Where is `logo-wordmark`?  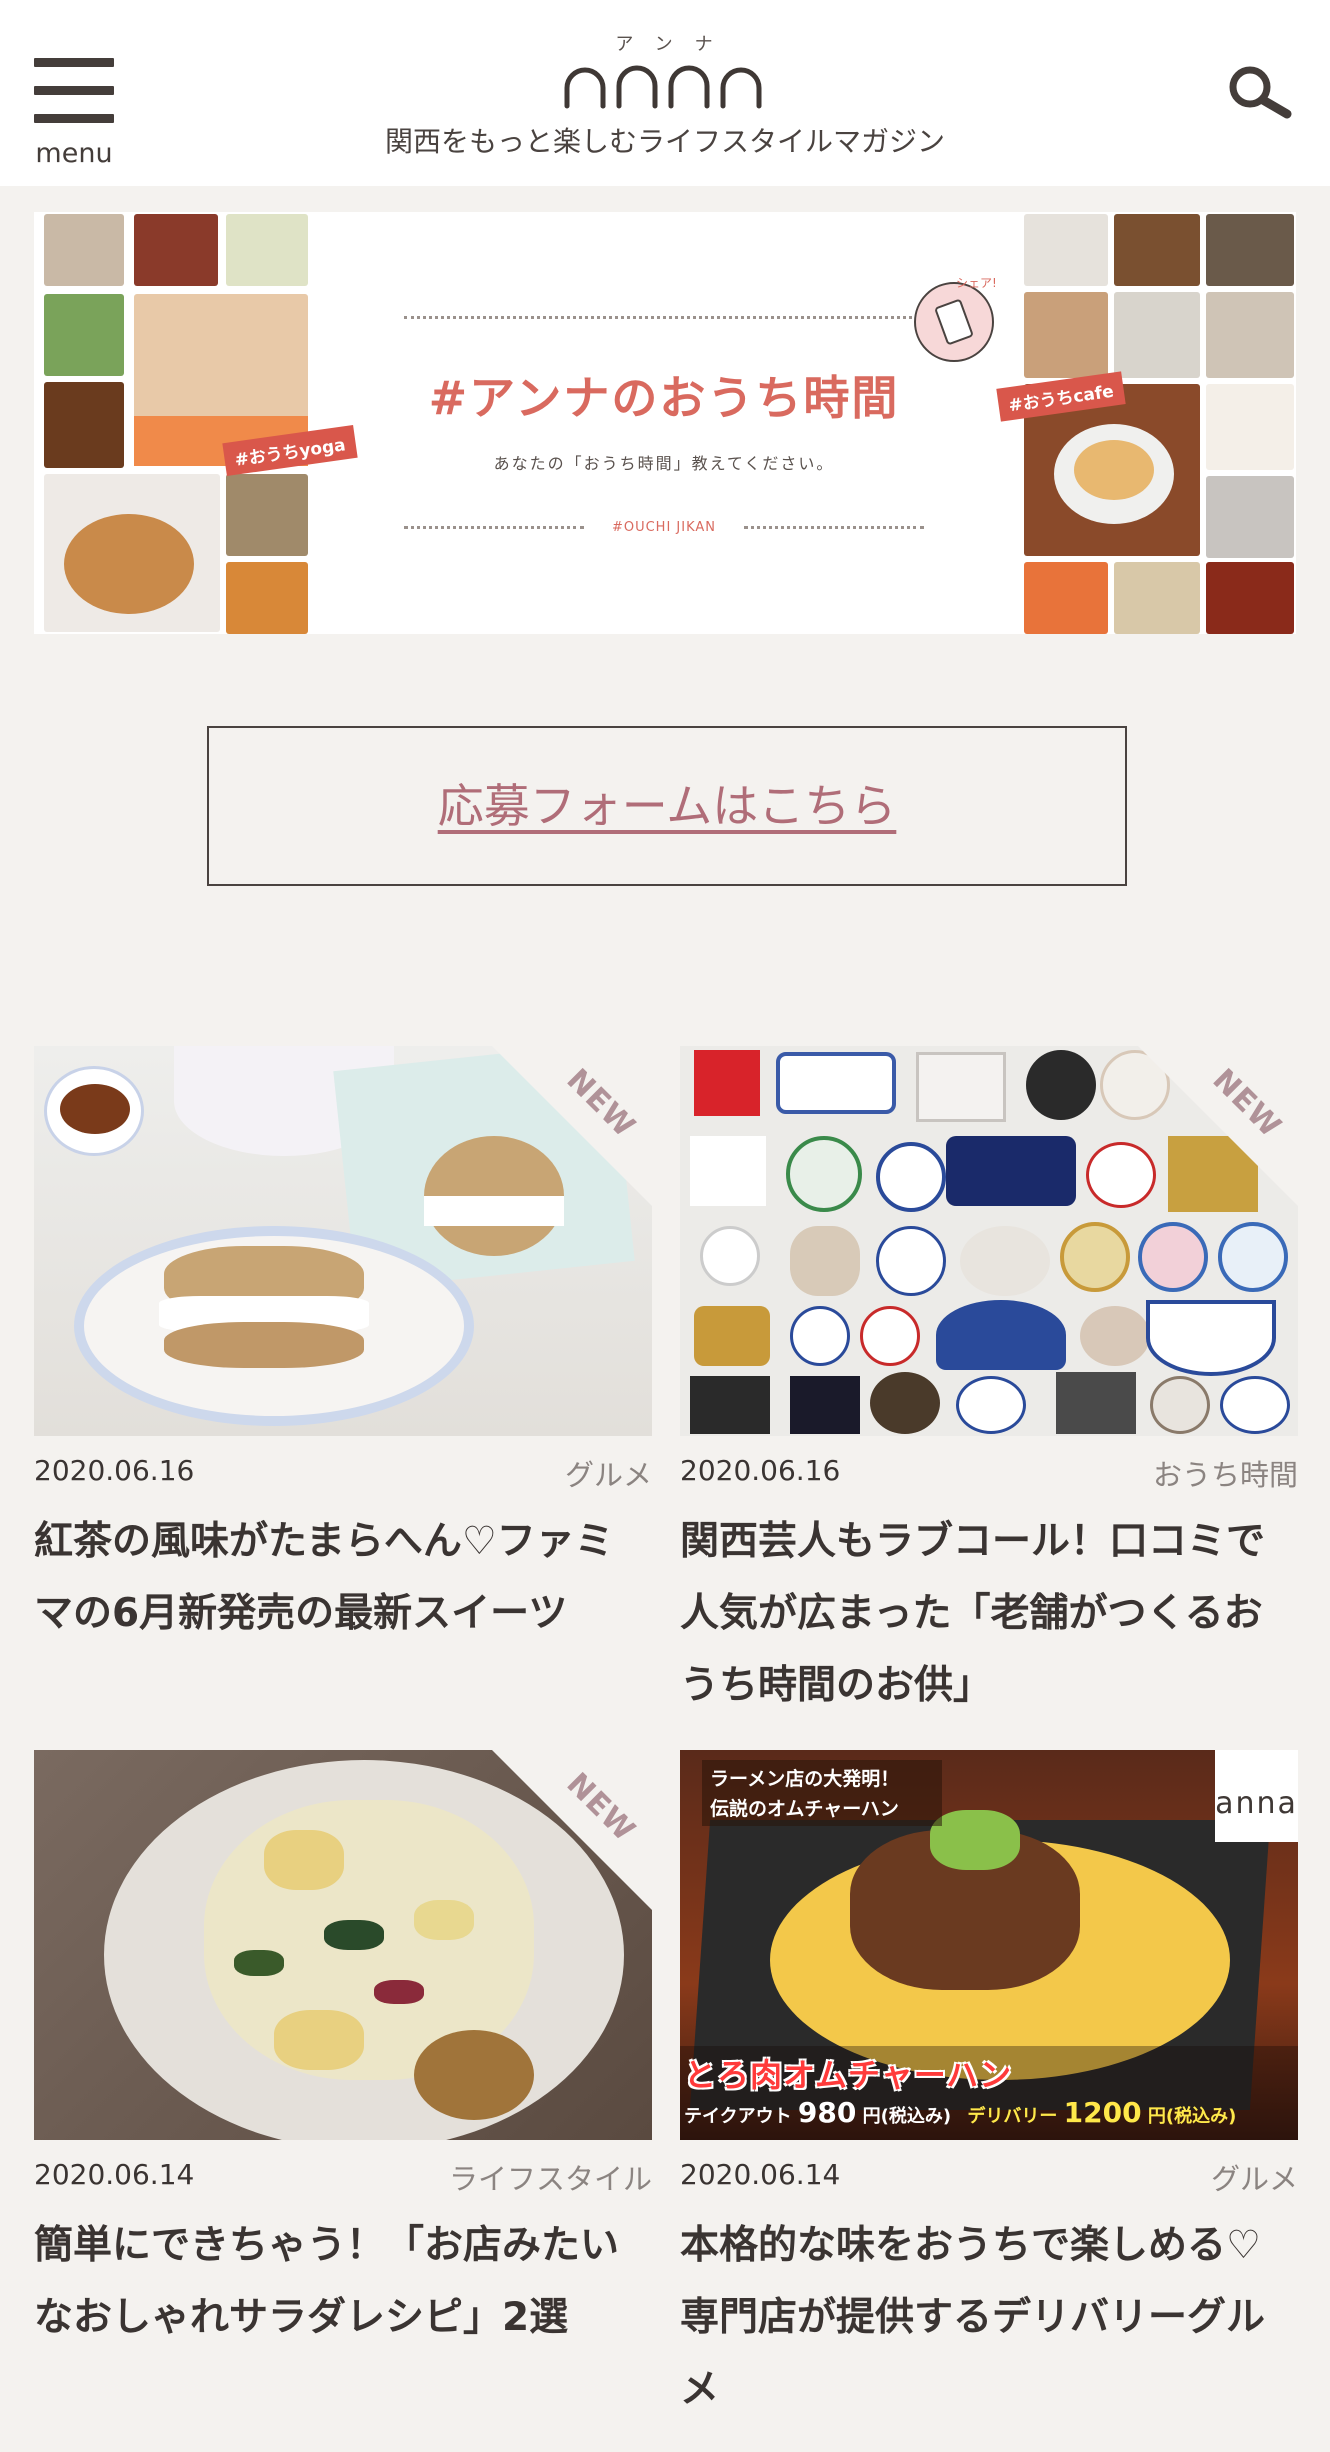
logo-wordmark is located at coordinates (663, 87).